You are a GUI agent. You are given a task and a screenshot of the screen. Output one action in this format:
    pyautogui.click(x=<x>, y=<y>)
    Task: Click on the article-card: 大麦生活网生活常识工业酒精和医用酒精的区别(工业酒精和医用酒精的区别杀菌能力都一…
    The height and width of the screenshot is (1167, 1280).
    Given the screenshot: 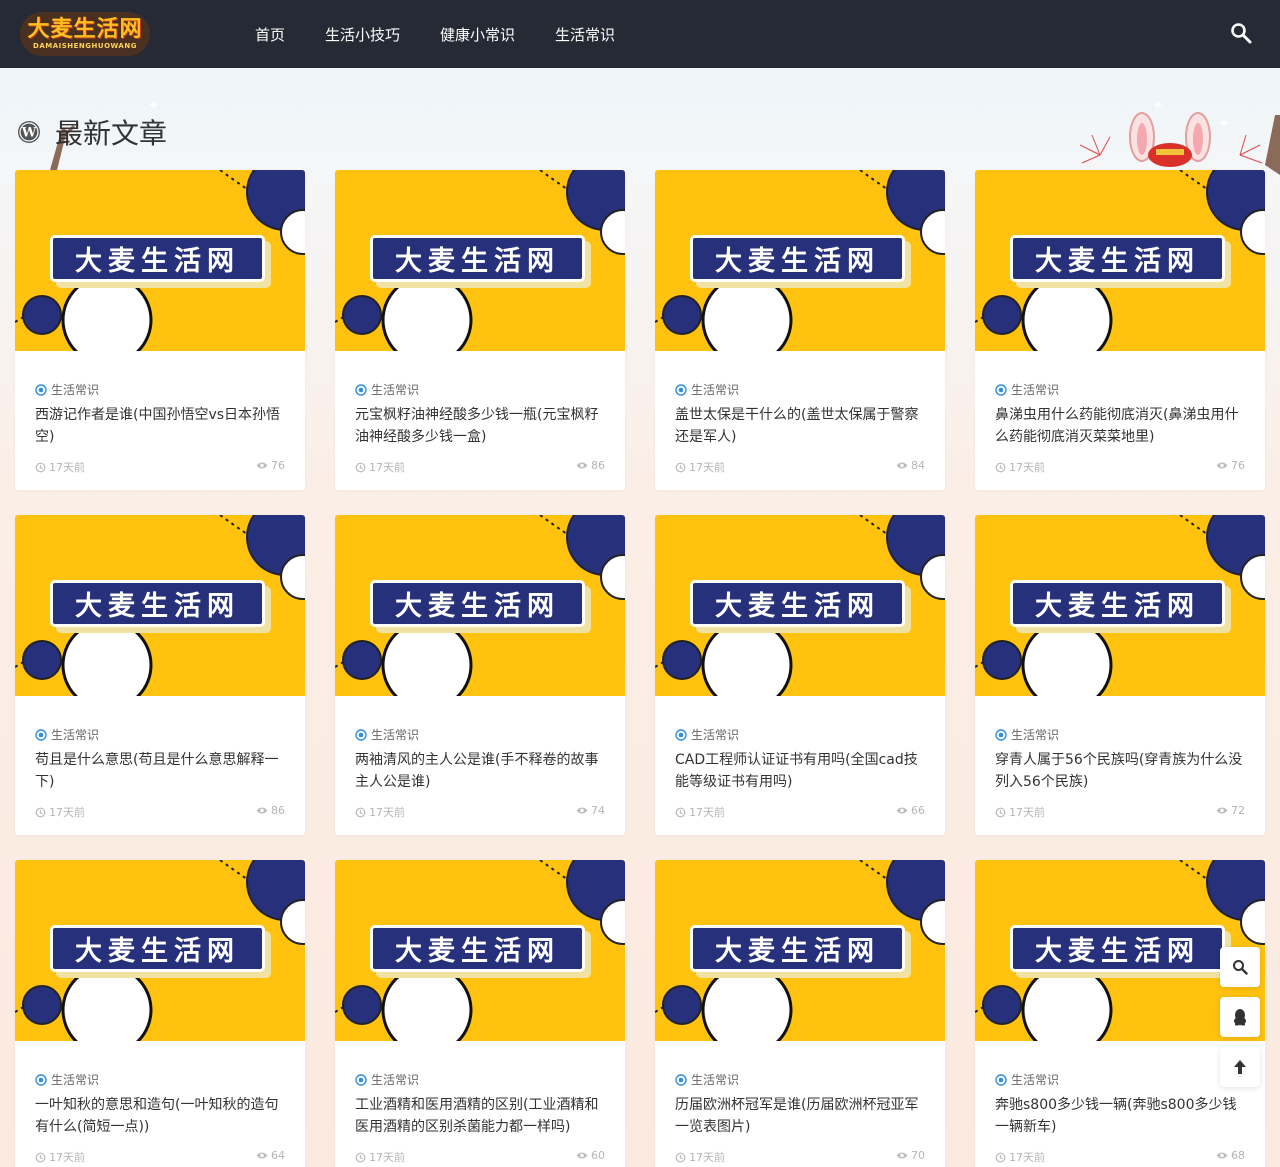 What is the action you would take?
    pyautogui.click(x=480, y=1013)
    